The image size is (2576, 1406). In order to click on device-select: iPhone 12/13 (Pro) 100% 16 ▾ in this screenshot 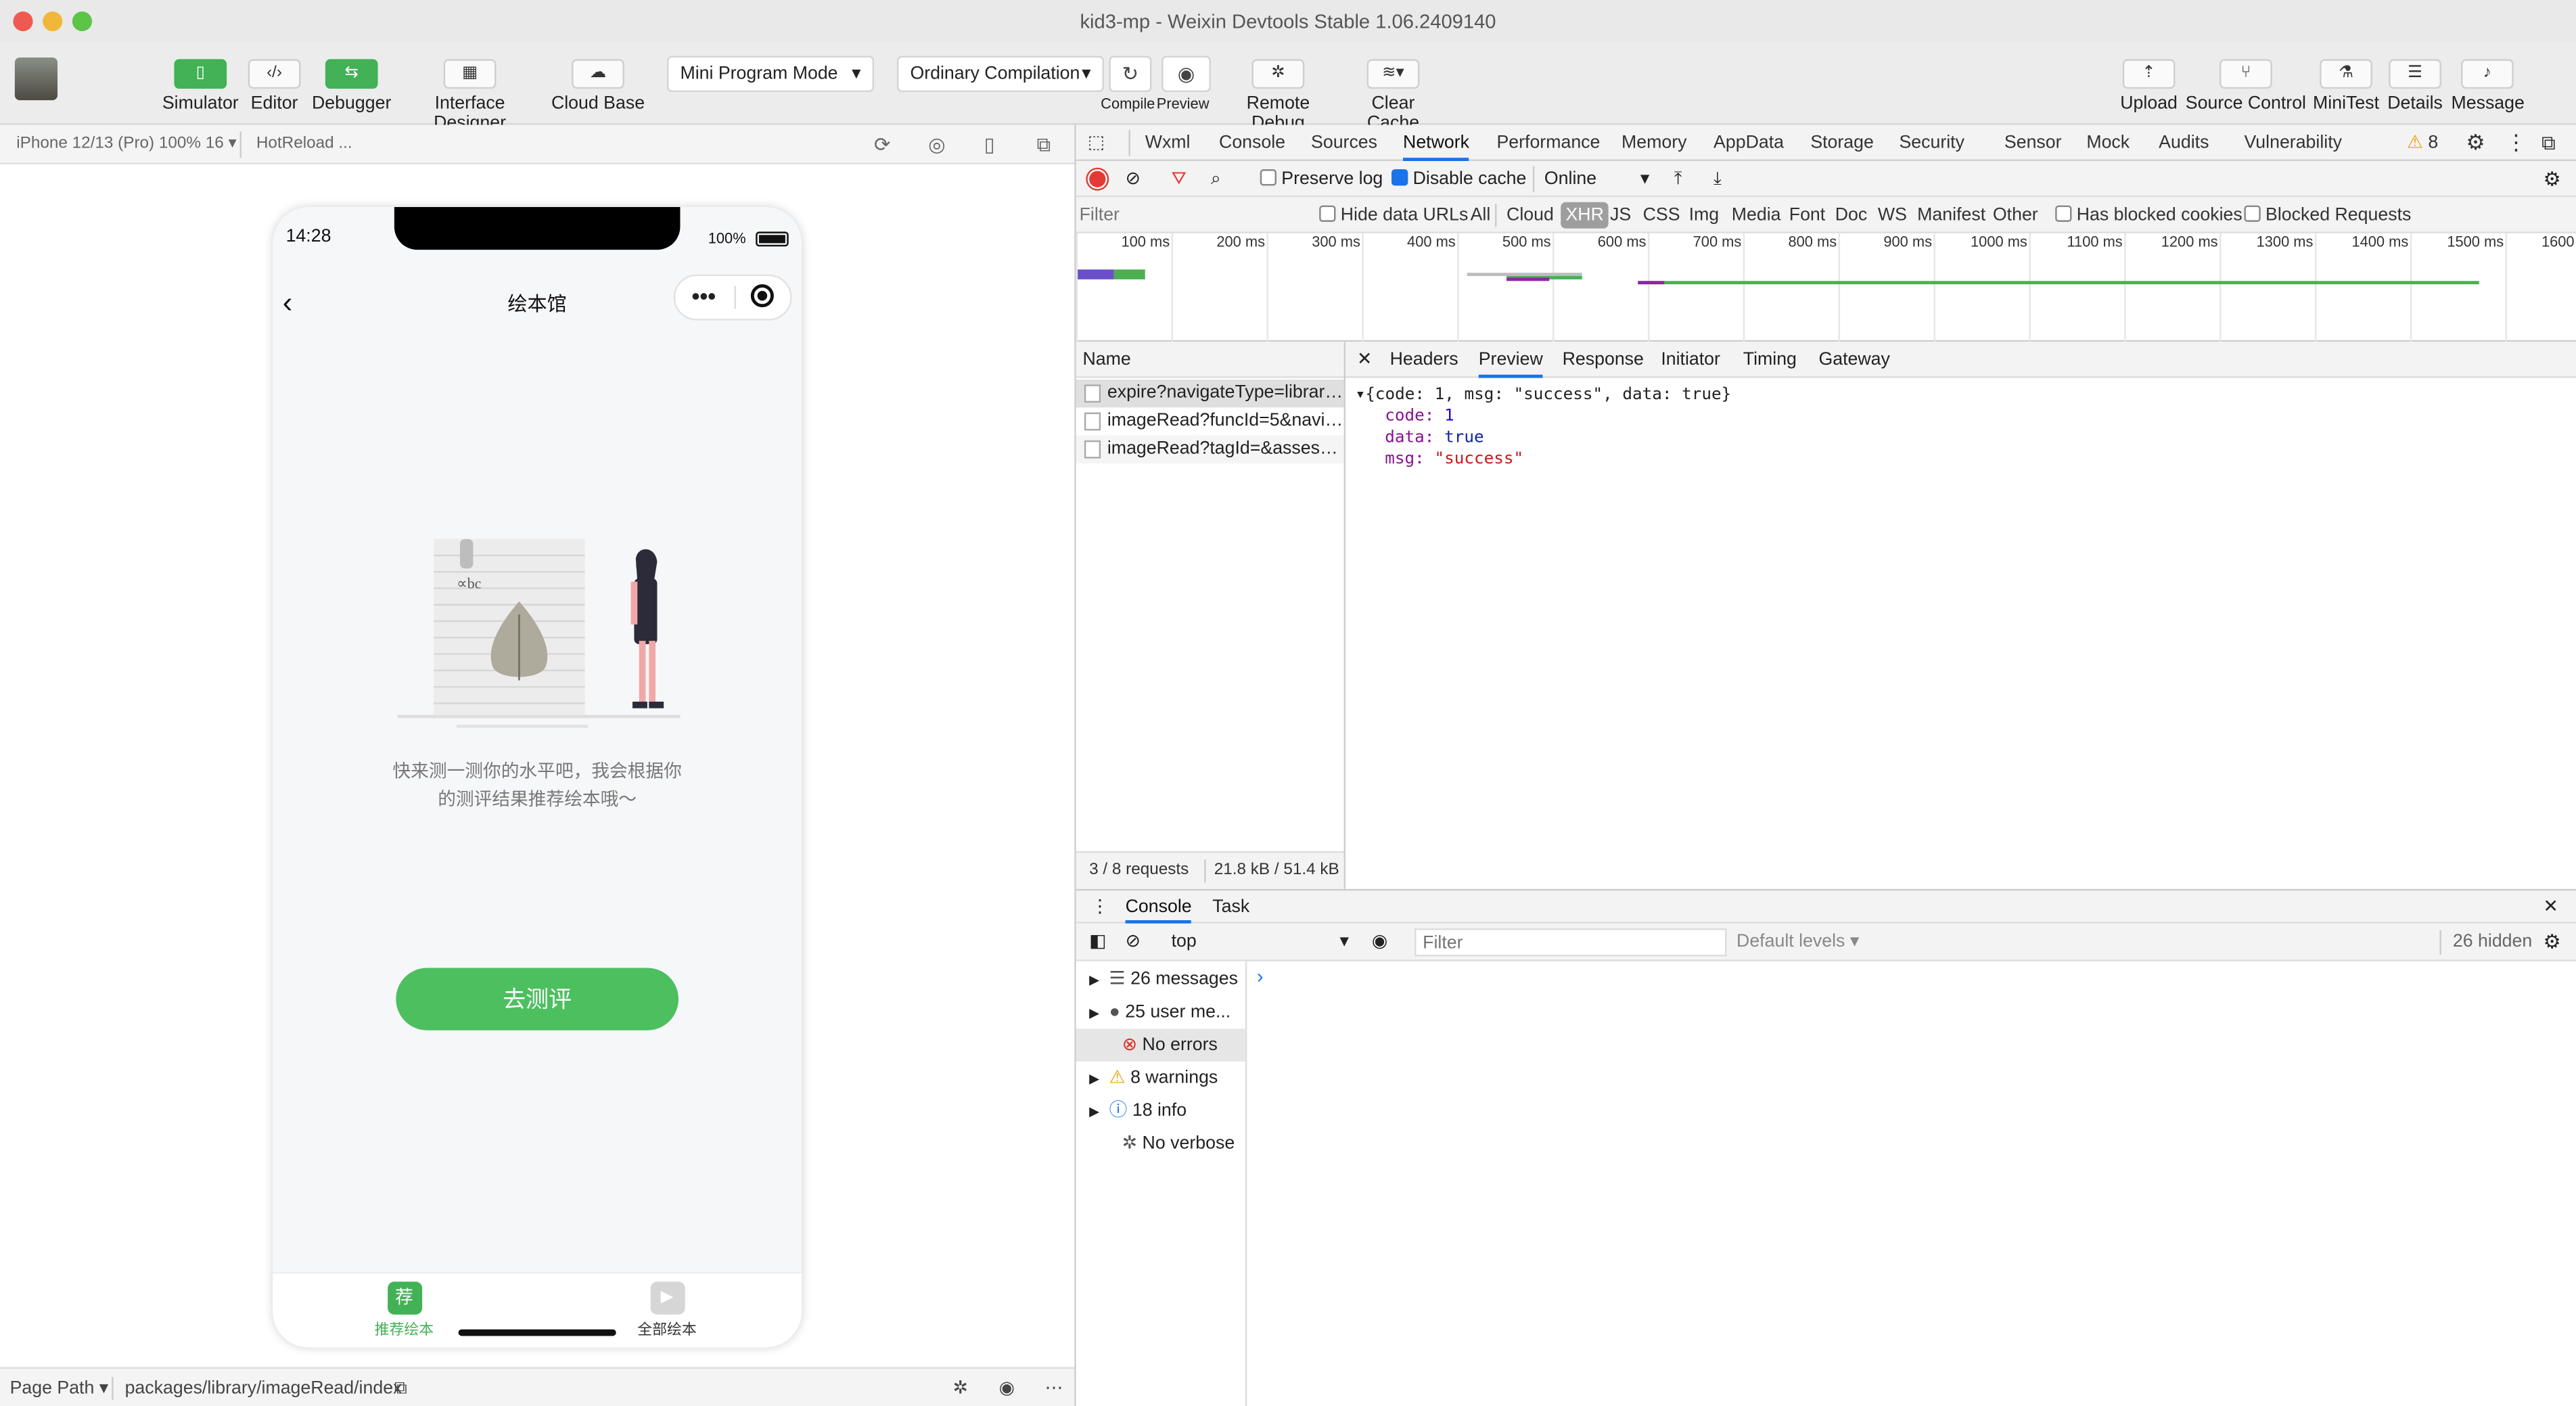, I will do `click(126, 144)`.